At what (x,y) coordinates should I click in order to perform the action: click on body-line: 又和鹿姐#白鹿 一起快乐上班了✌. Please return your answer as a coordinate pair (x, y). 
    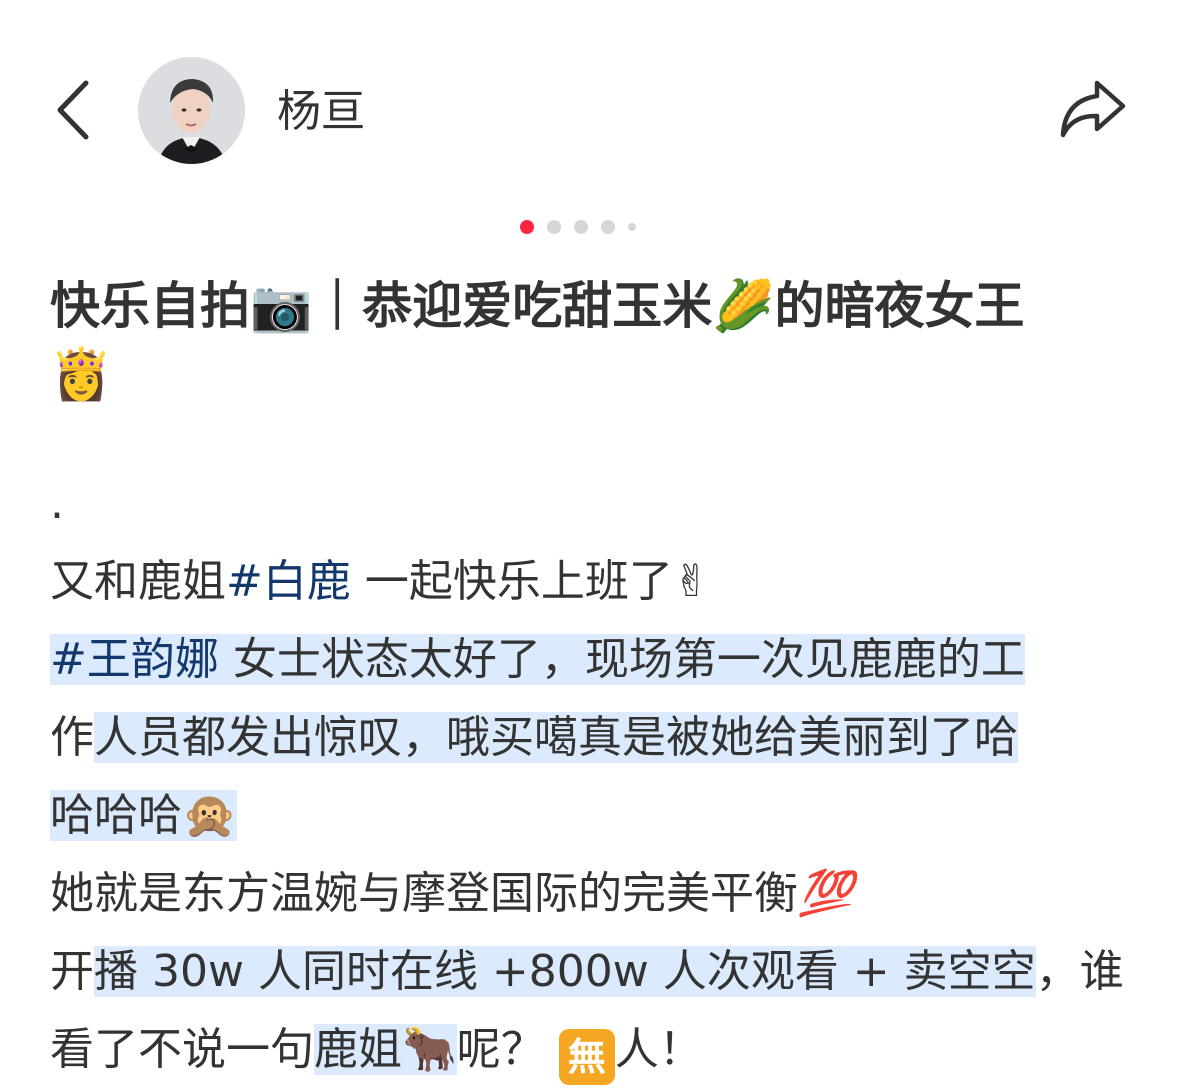
    Looking at the image, I should click on (595, 582).